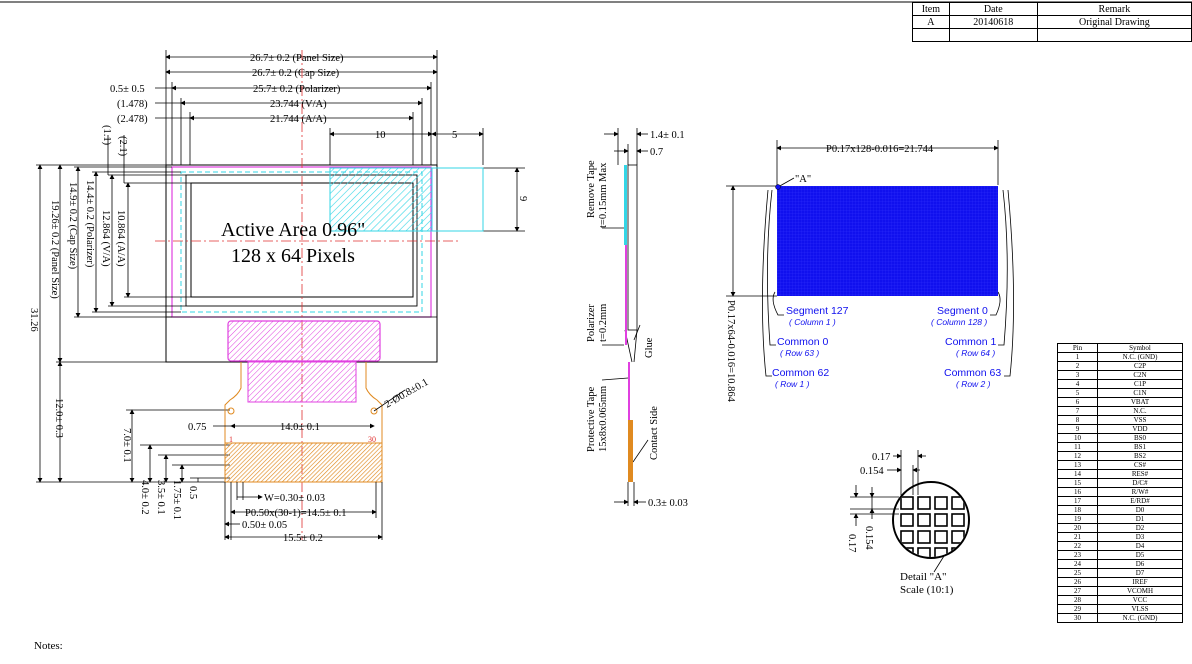 This screenshot has height=664, width=1192. What do you see at coordinates (993, 35) in the screenshot?
I see `revision-cell` at bounding box center [993, 35].